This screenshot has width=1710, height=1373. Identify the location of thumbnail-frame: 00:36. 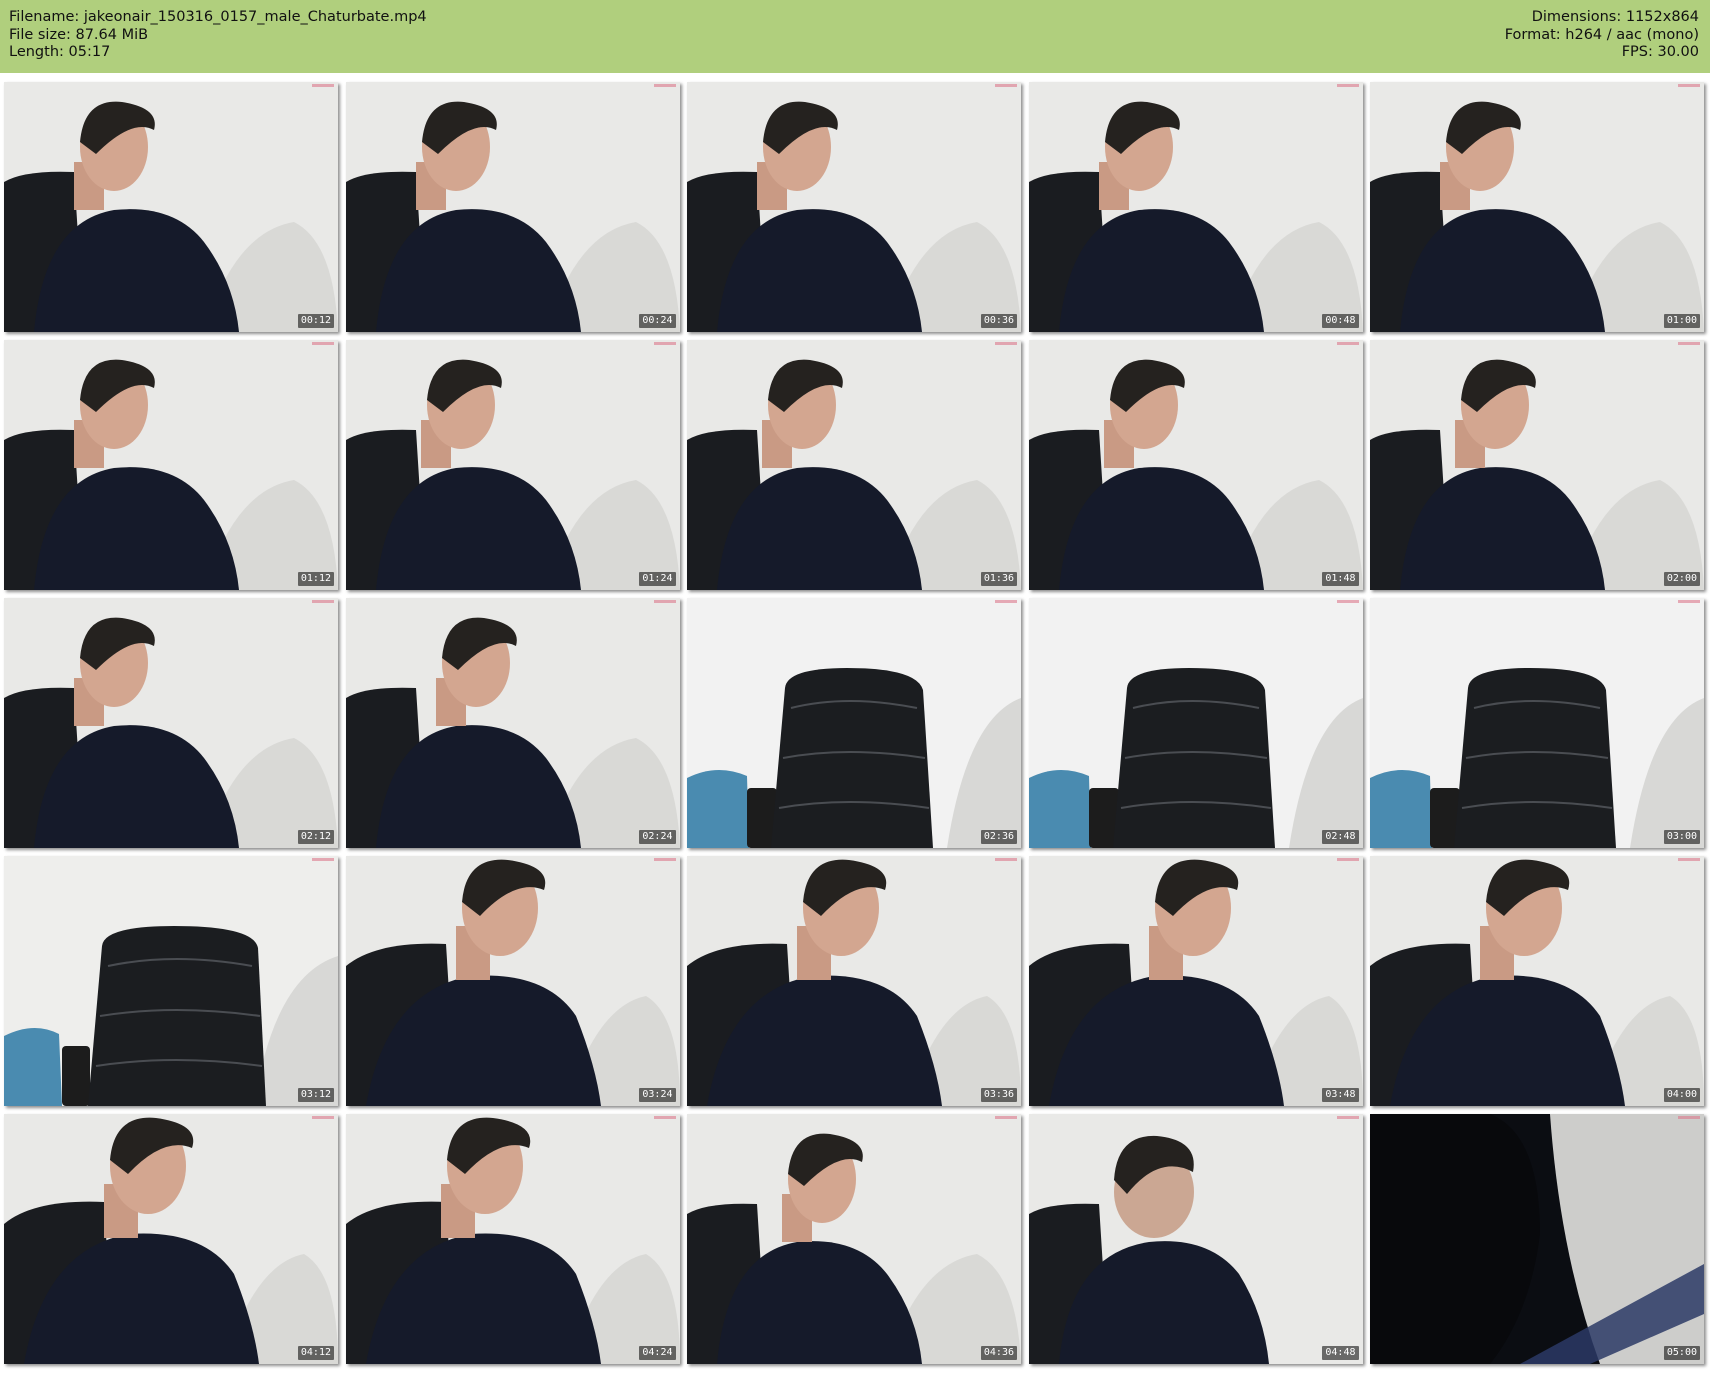
(854, 207).